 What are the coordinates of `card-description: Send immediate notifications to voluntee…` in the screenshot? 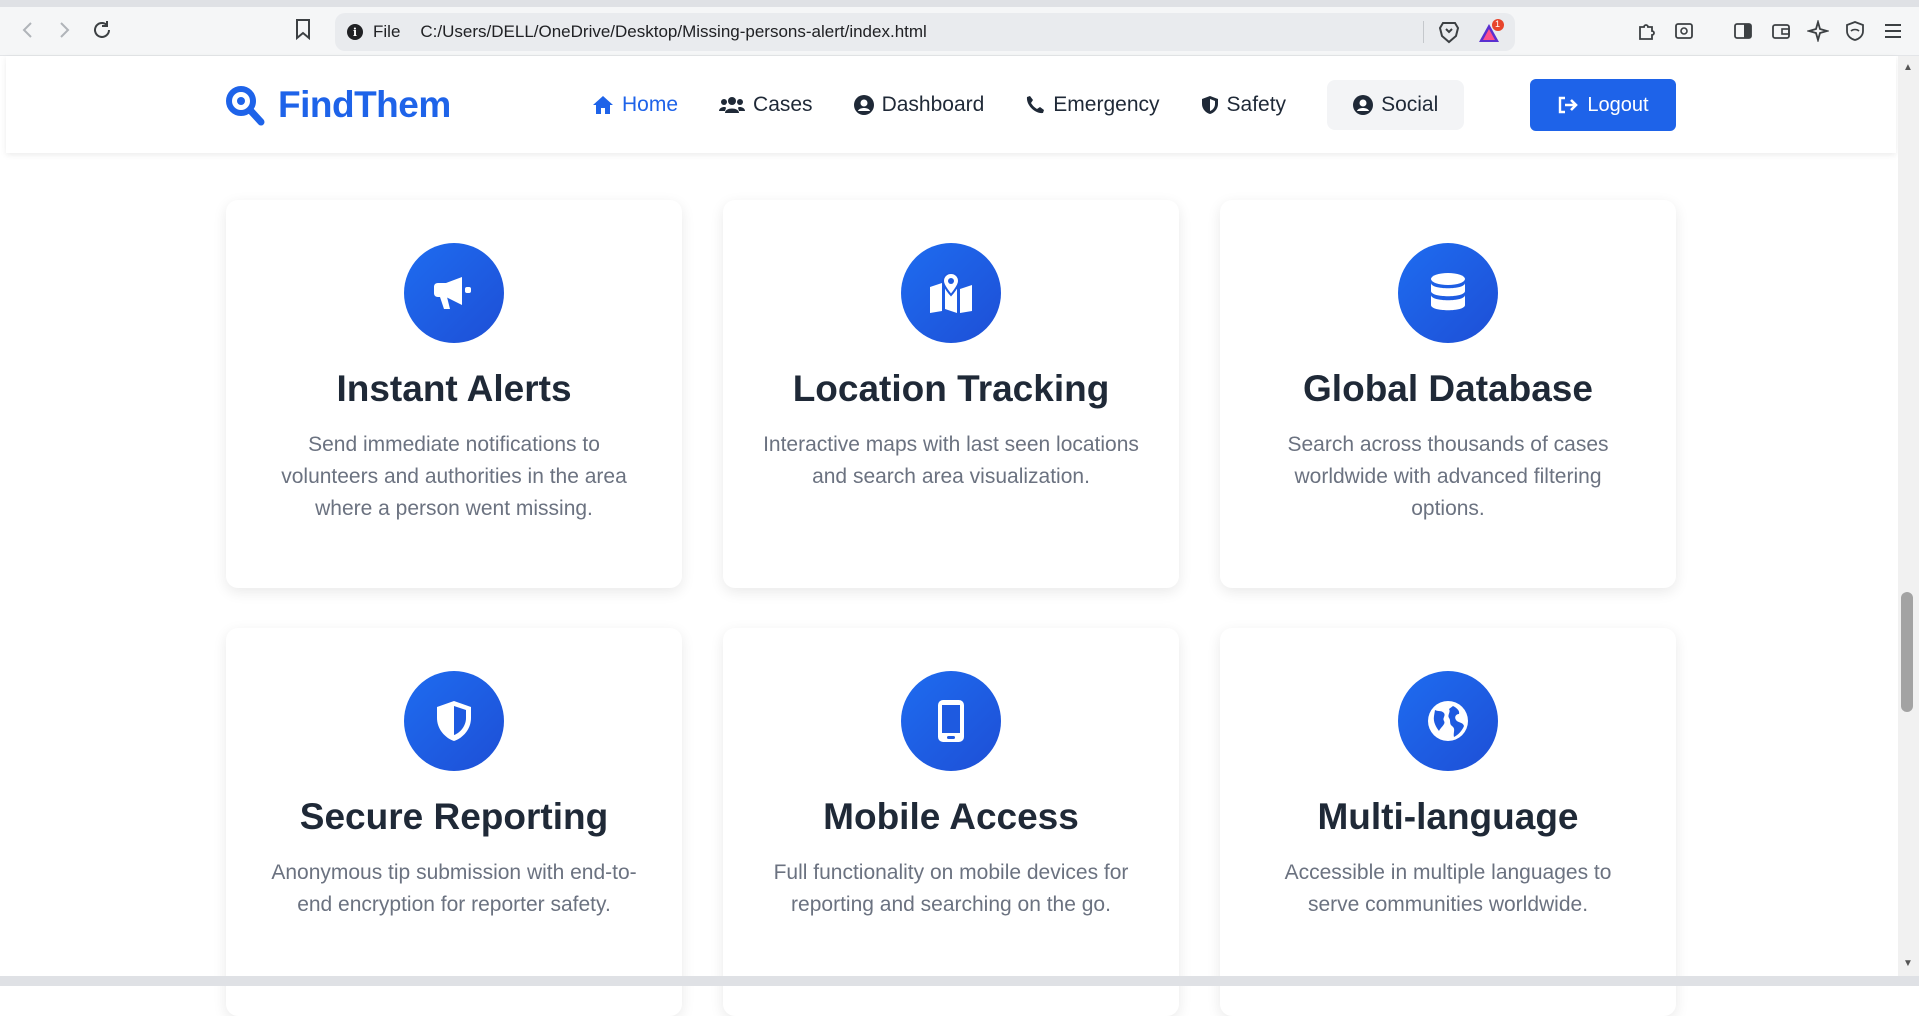 It's located at (454, 476).